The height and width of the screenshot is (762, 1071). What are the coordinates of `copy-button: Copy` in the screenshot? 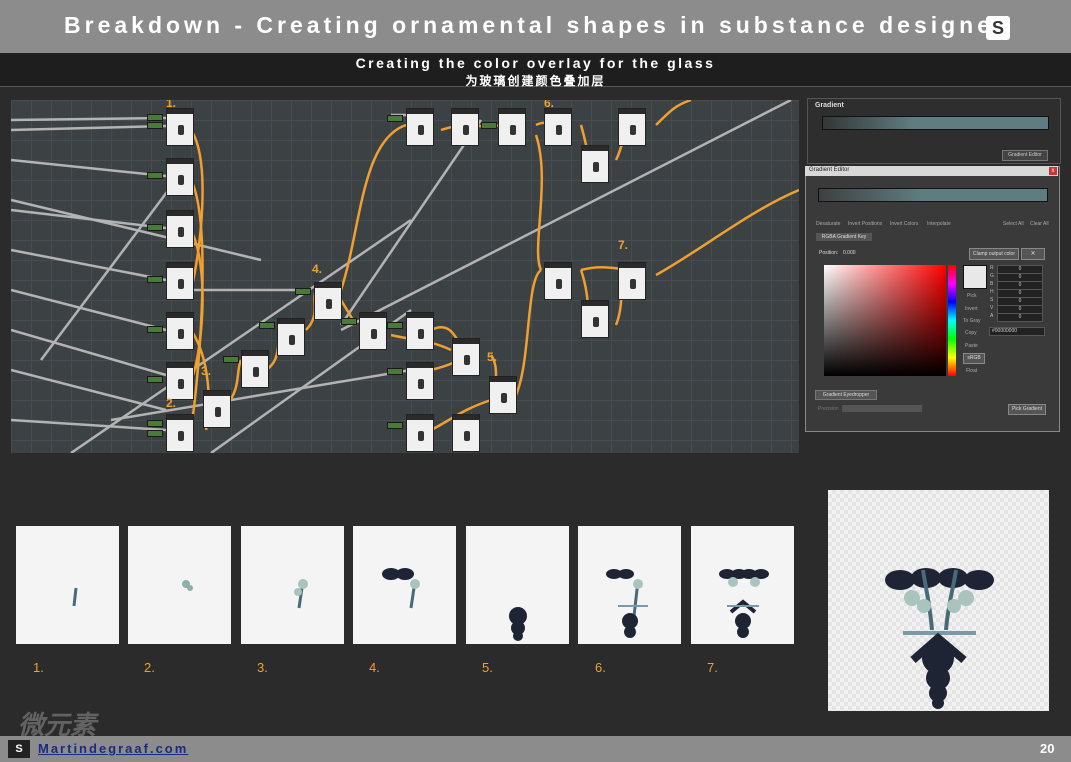 It's located at (971, 333).